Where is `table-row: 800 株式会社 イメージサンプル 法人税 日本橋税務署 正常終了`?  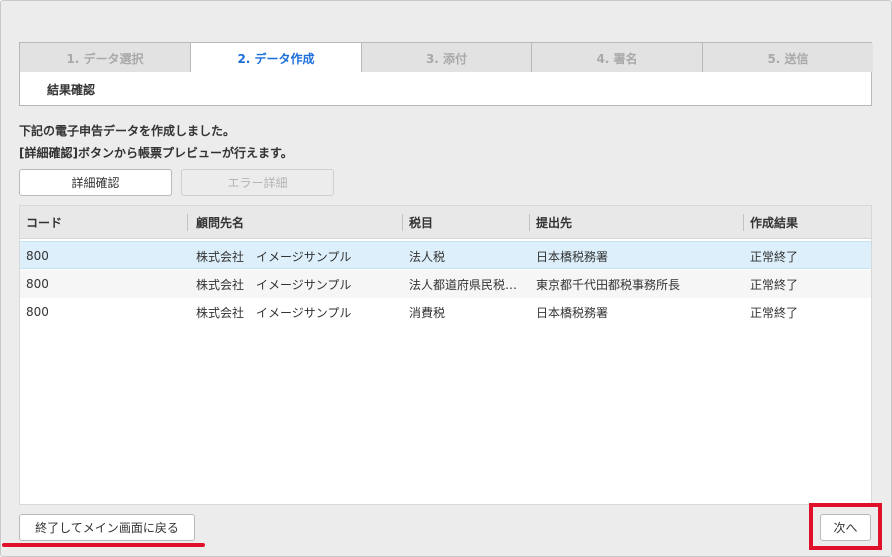 table-row: 800 株式会社 イメージサンプル 法人税 日本橋税務署 正常終了 is located at coordinates (445, 255).